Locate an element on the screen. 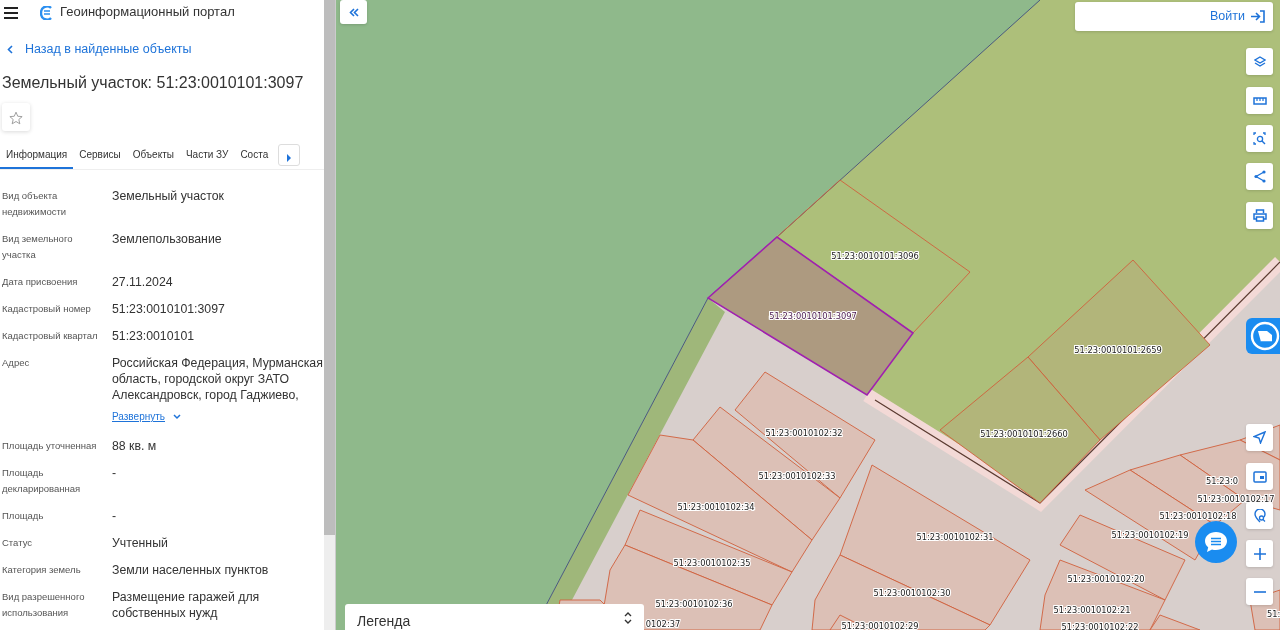 The image size is (1280, 630). field-label: Вид земельного участка is located at coordinates (38, 247).